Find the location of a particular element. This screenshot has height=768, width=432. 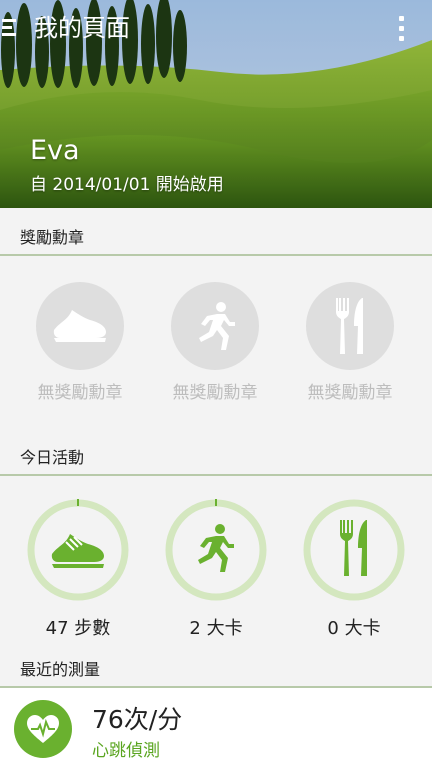

heart-rate-icon is located at coordinates (43, 729).